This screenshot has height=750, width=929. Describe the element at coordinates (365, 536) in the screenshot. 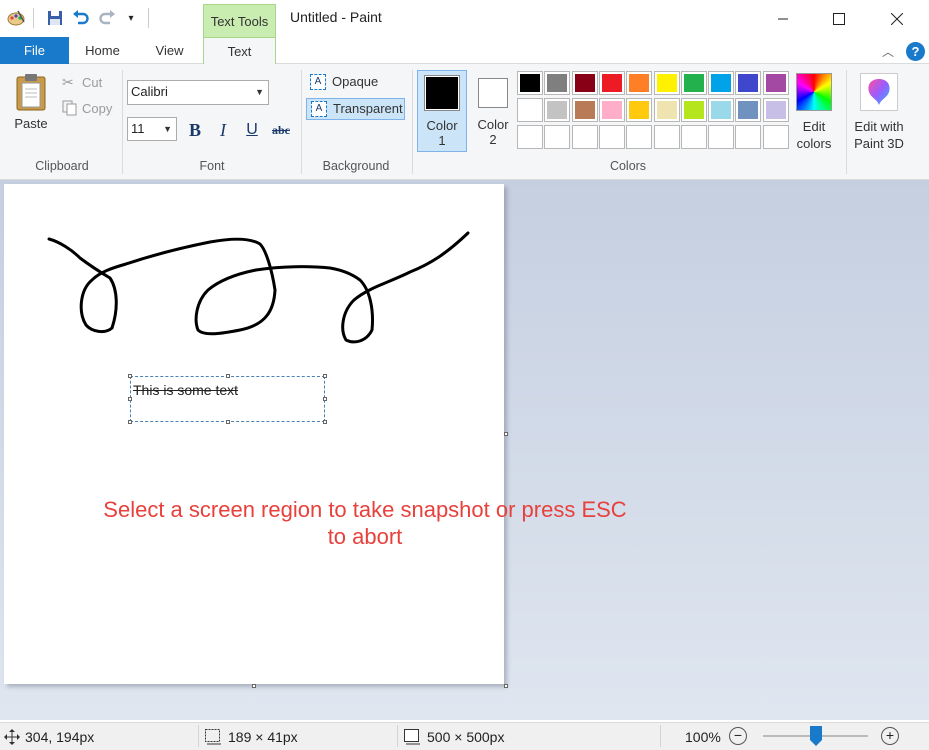

I see `snapshot-instruction-line2: to abort` at that location.